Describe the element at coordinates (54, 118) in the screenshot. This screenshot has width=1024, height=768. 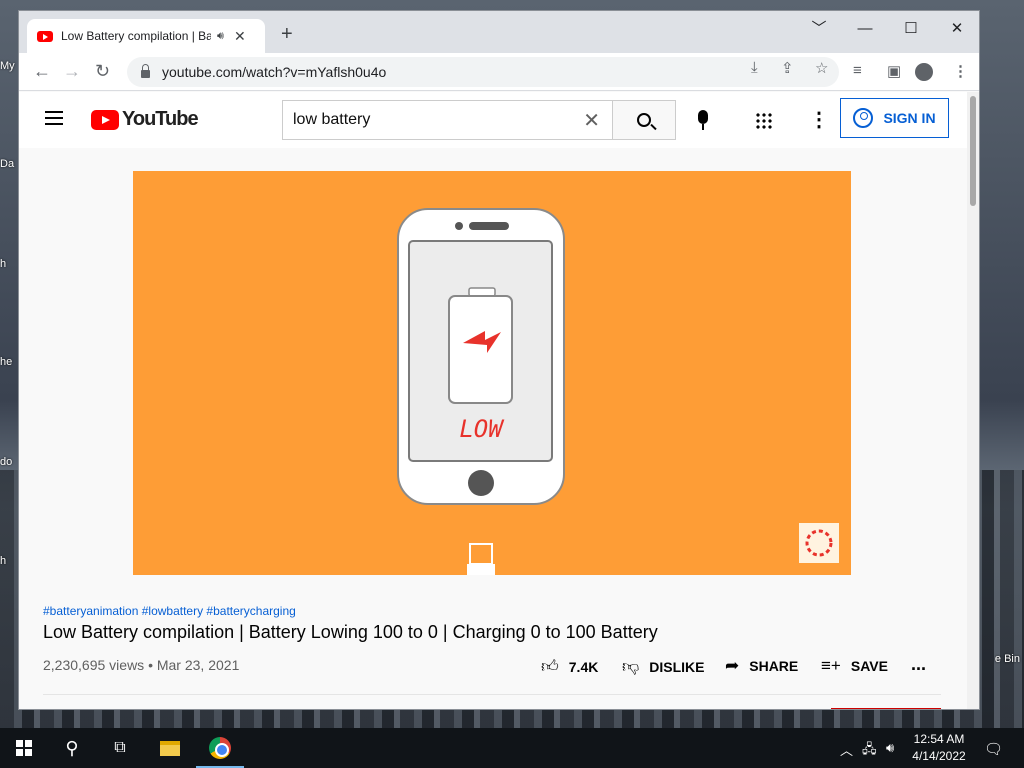
I see `menu-icon` at that location.